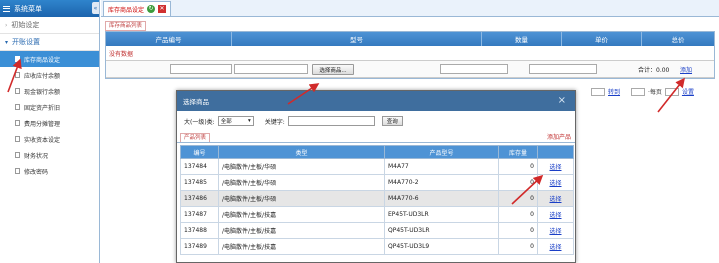 The height and width of the screenshot is (263, 719). What do you see at coordinates (199, 182) in the screenshot?
I see `cell-id: 137485` at bounding box center [199, 182].